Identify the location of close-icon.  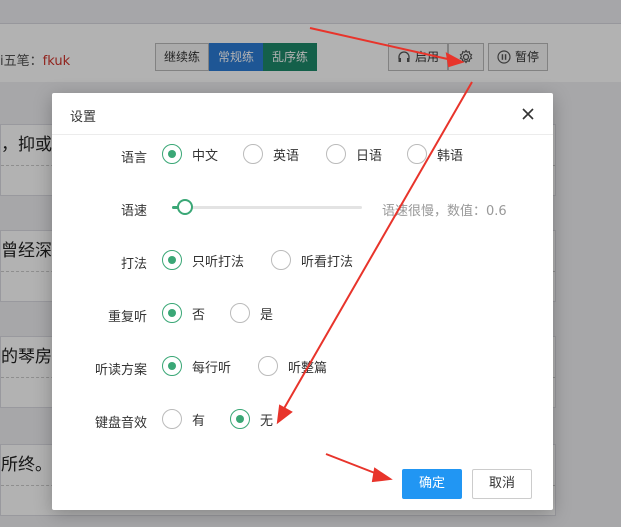
(528, 114).